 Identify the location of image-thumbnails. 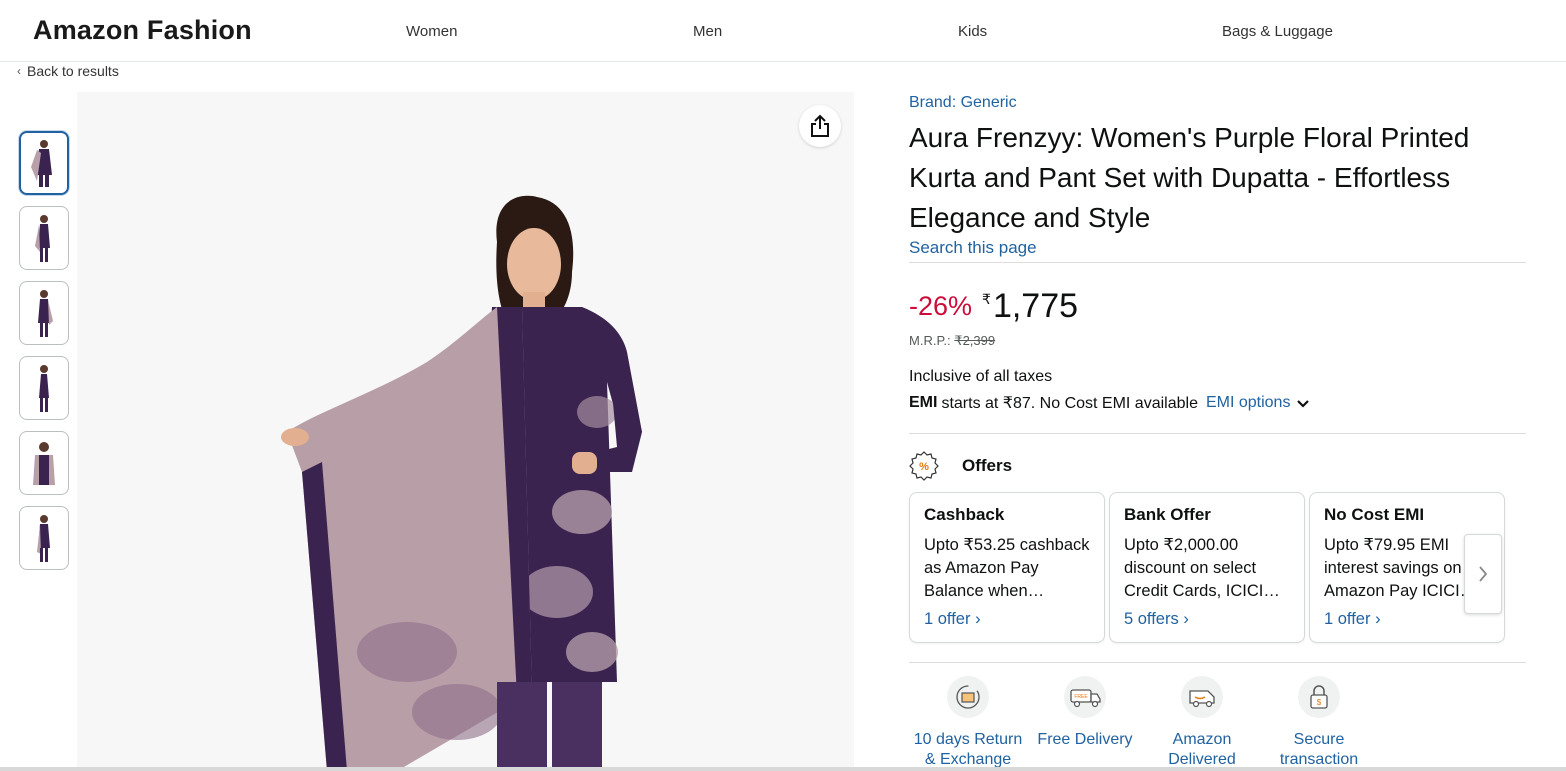
(45, 356).